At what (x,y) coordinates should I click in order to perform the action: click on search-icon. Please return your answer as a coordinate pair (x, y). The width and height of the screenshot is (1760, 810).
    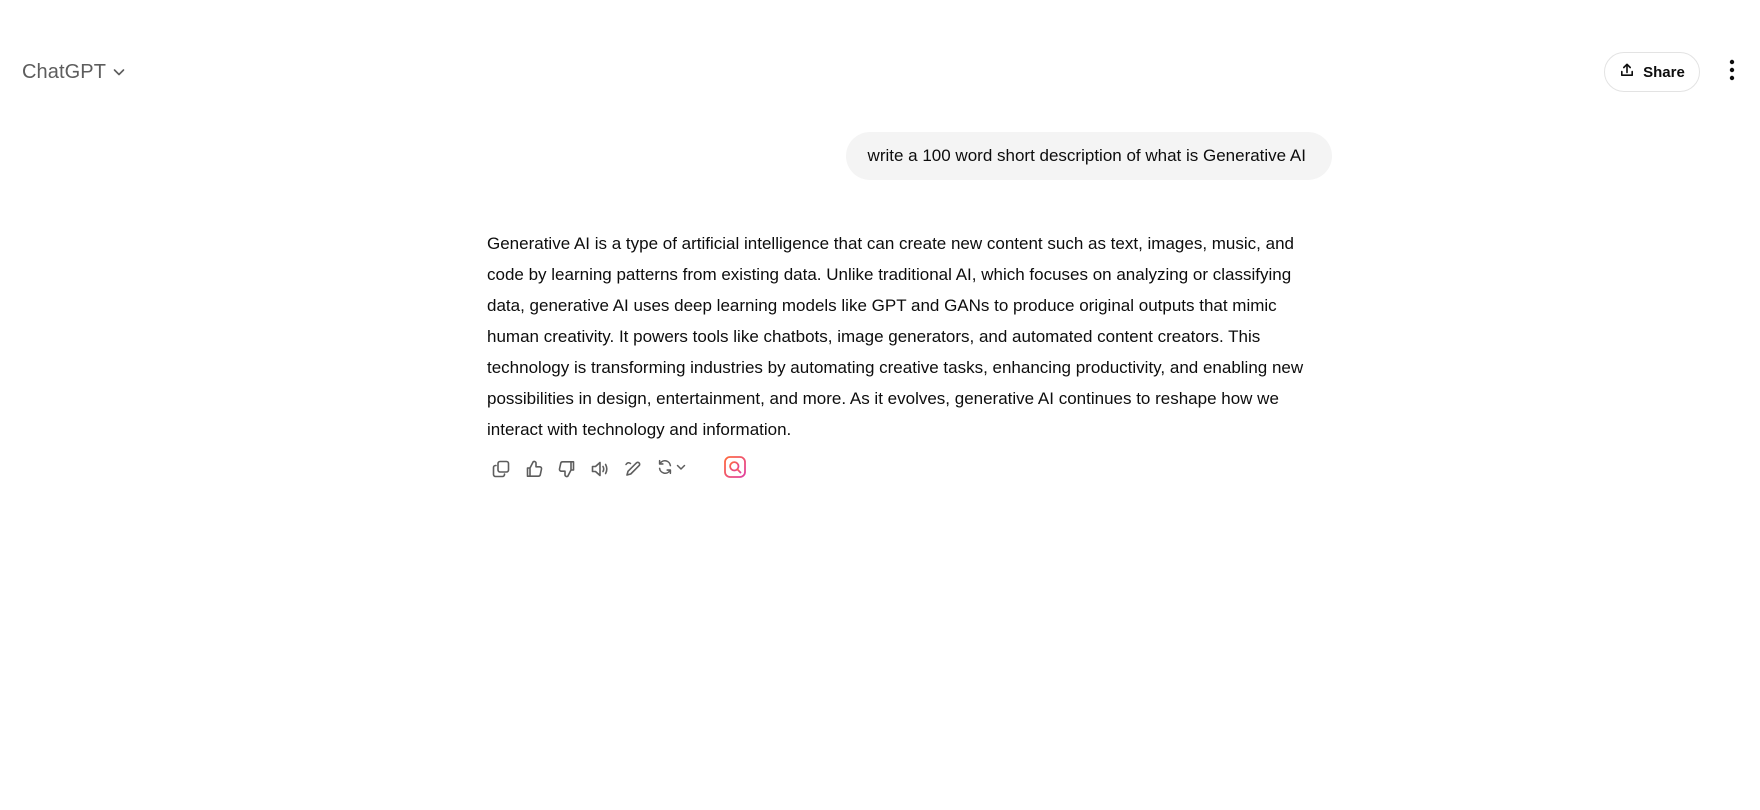
    Looking at the image, I should click on (735, 469).